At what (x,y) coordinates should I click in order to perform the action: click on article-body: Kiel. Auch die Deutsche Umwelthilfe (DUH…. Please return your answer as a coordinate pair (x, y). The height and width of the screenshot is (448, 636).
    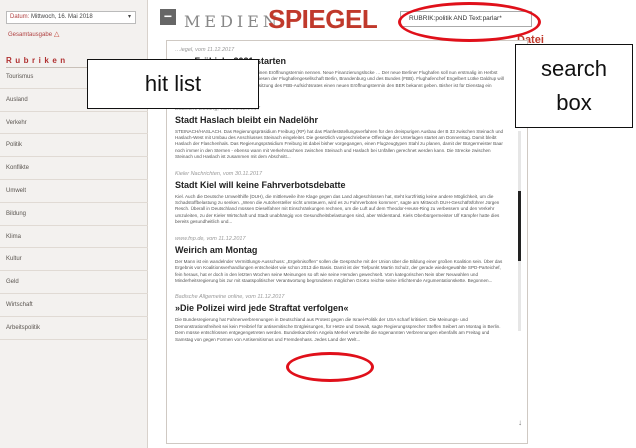
    Looking at the image, I should click on (337, 209).